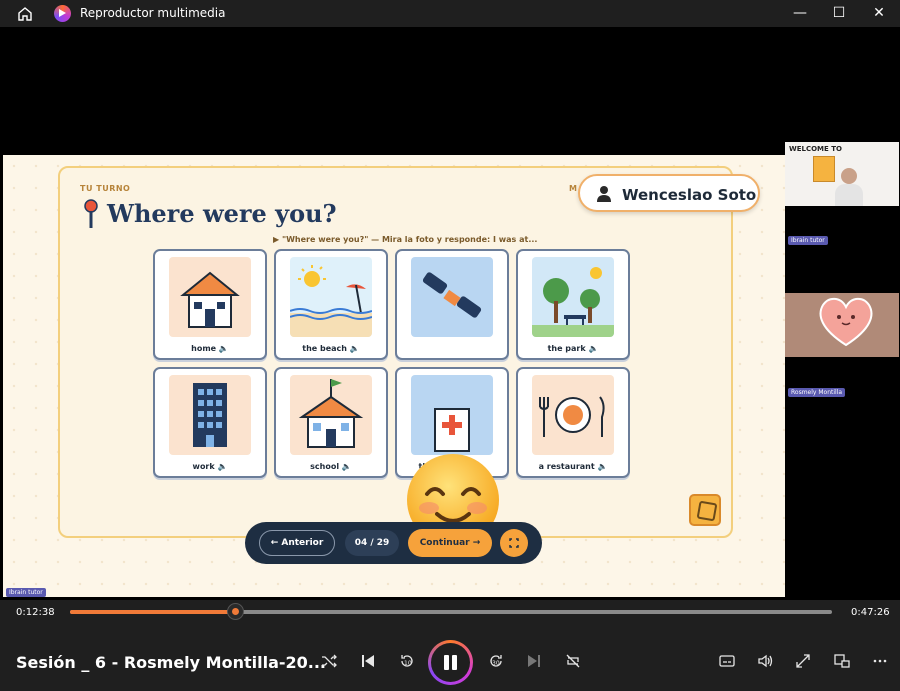  I want to click on expand-icon, so click(803, 661).